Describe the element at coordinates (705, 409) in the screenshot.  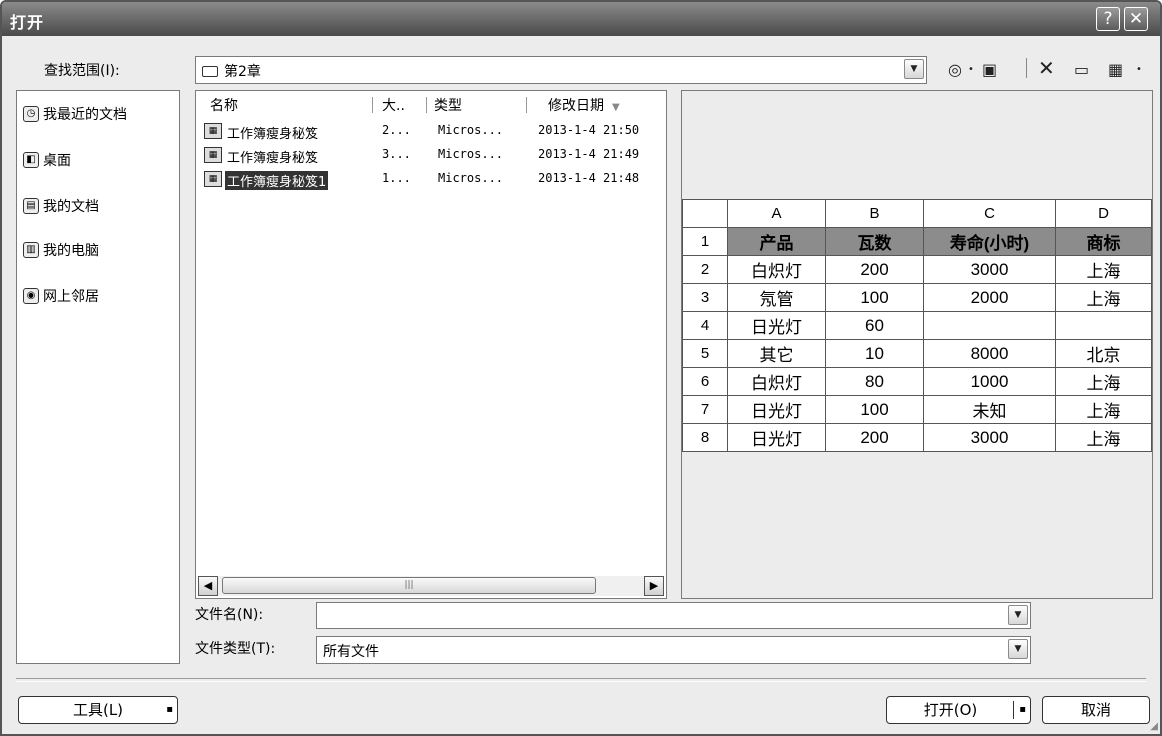
I see `row-number: 7` at that location.